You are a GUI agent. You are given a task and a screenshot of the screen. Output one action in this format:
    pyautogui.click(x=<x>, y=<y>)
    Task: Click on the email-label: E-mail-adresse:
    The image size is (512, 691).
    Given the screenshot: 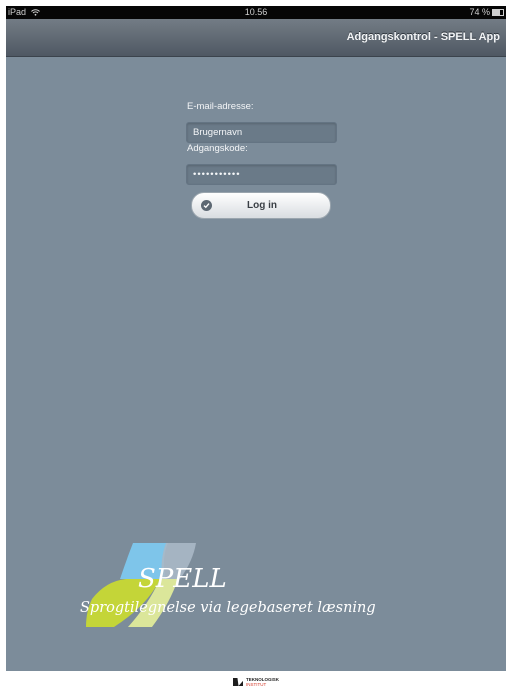 What is the action you would take?
    pyautogui.click(x=220, y=106)
    